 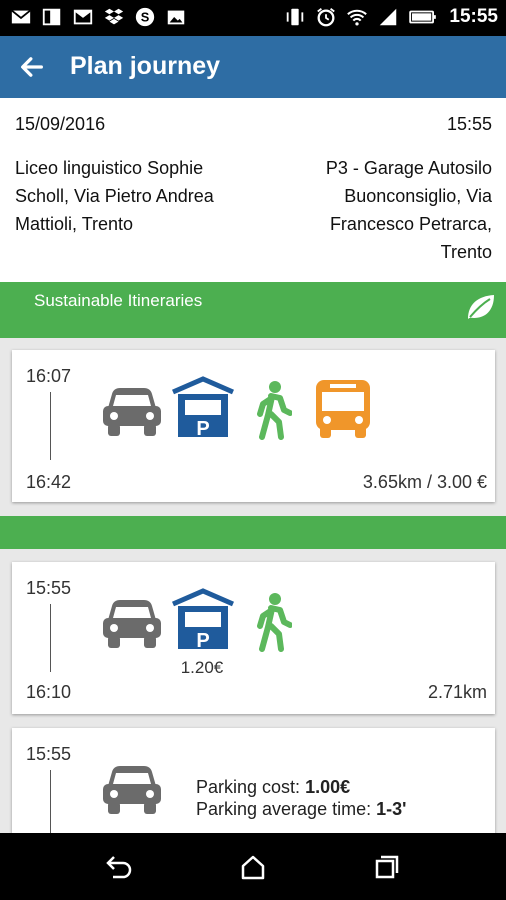 I want to click on app-bar: Plan journey, so click(x=253, y=67).